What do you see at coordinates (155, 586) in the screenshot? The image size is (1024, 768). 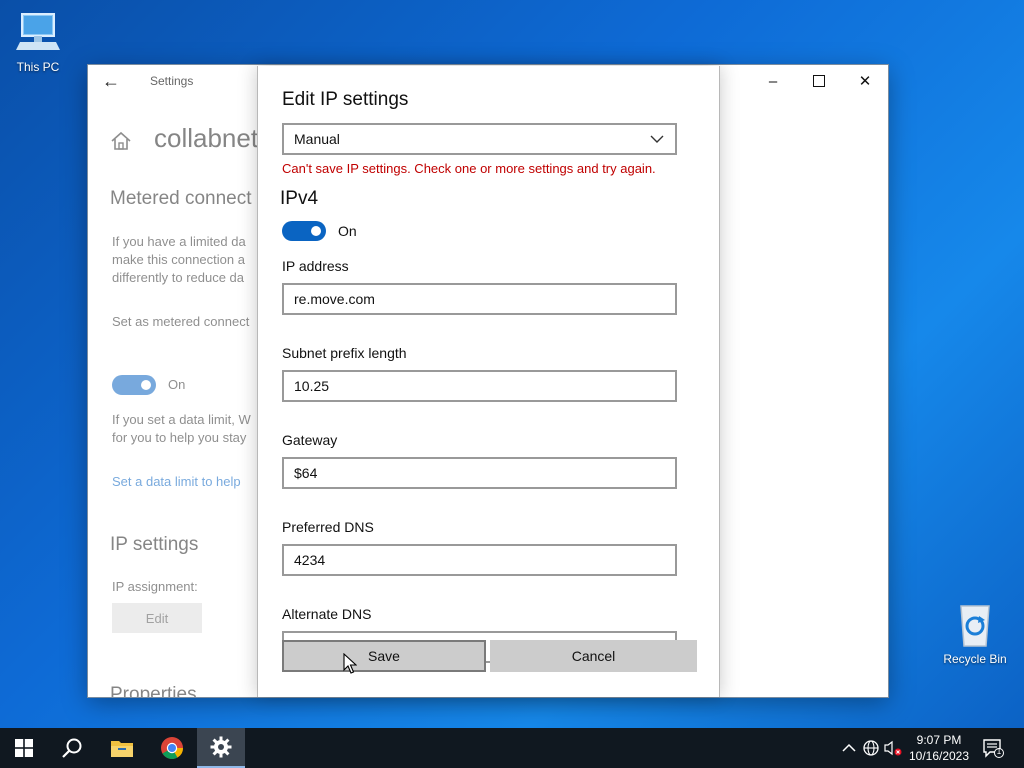 I see `ip-assignment-label: IP assignment:` at bounding box center [155, 586].